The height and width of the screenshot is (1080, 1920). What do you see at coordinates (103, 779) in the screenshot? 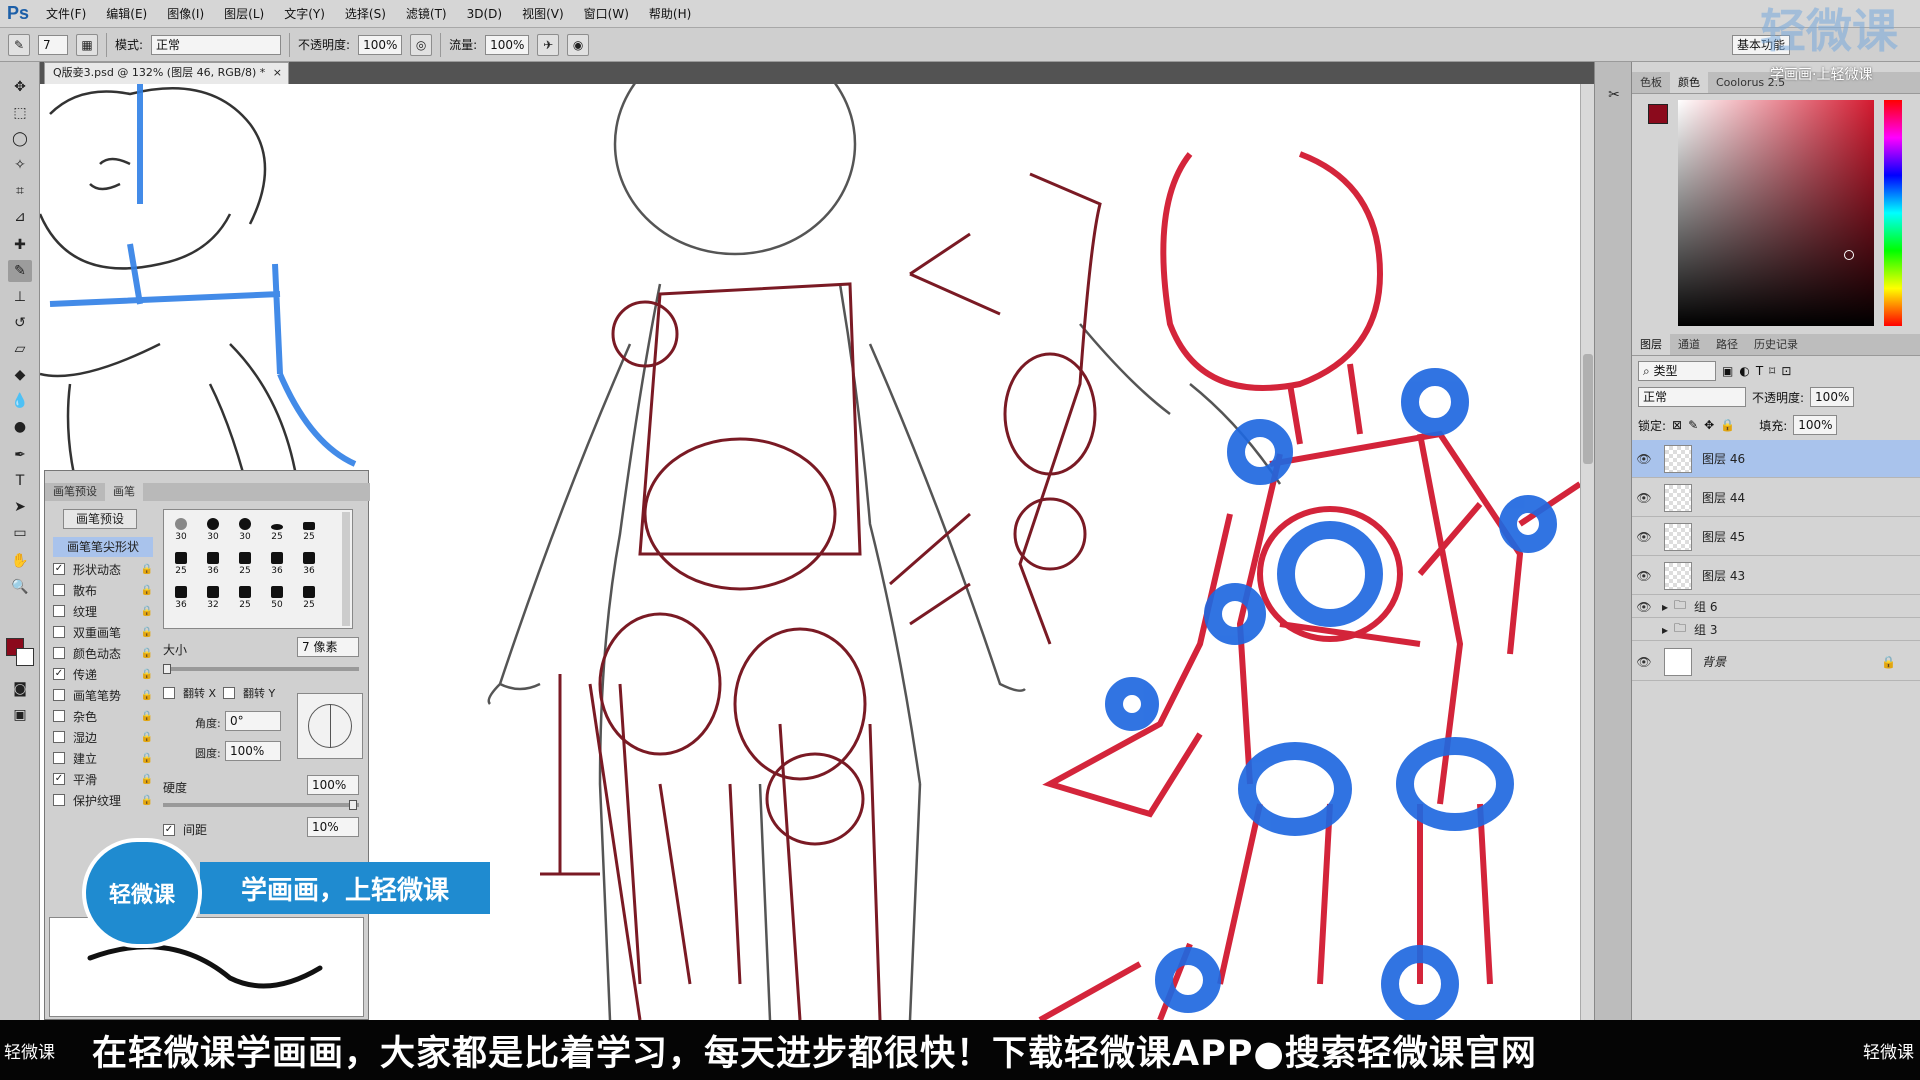
I see `brush-option-row: ✓ 平滑 🔒` at bounding box center [103, 779].